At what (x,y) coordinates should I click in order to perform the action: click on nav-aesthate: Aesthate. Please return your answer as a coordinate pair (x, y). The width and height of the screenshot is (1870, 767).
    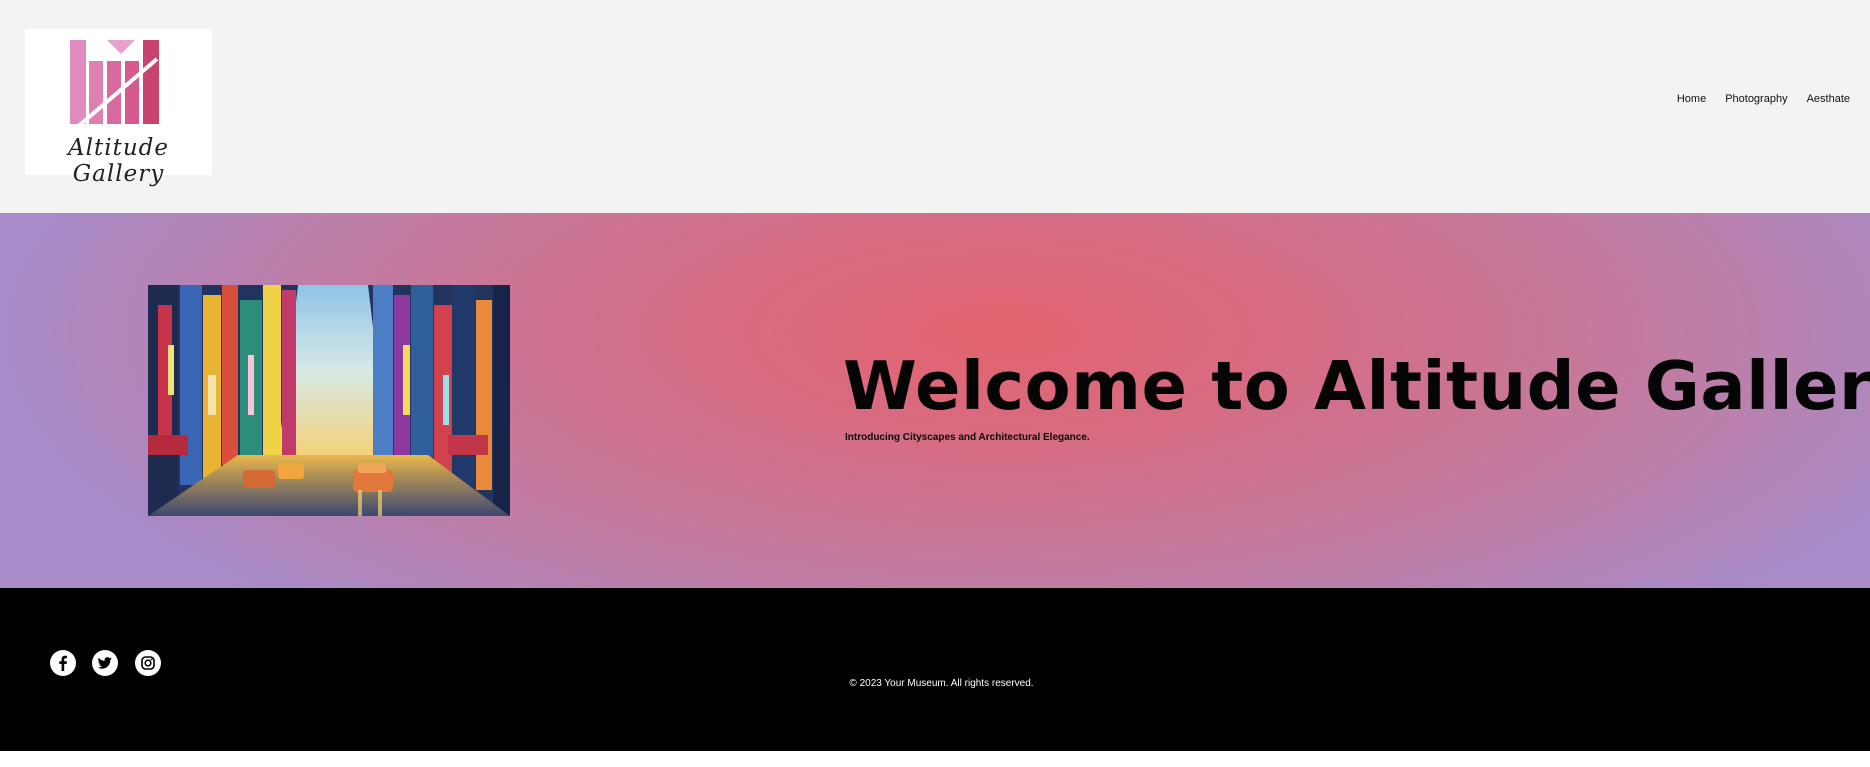
    Looking at the image, I should click on (1828, 99).